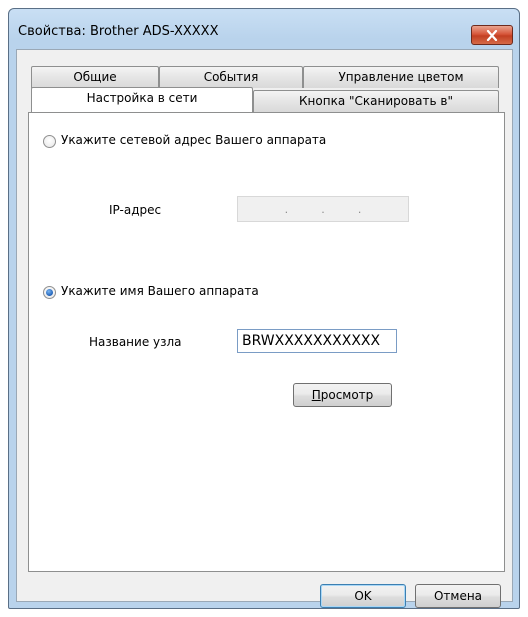  What do you see at coordinates (194, 140) in the screenshot?
I see `address-option-label: Укажите сетевой адрес Вашего аппарата` at bounding box center [194, 140].